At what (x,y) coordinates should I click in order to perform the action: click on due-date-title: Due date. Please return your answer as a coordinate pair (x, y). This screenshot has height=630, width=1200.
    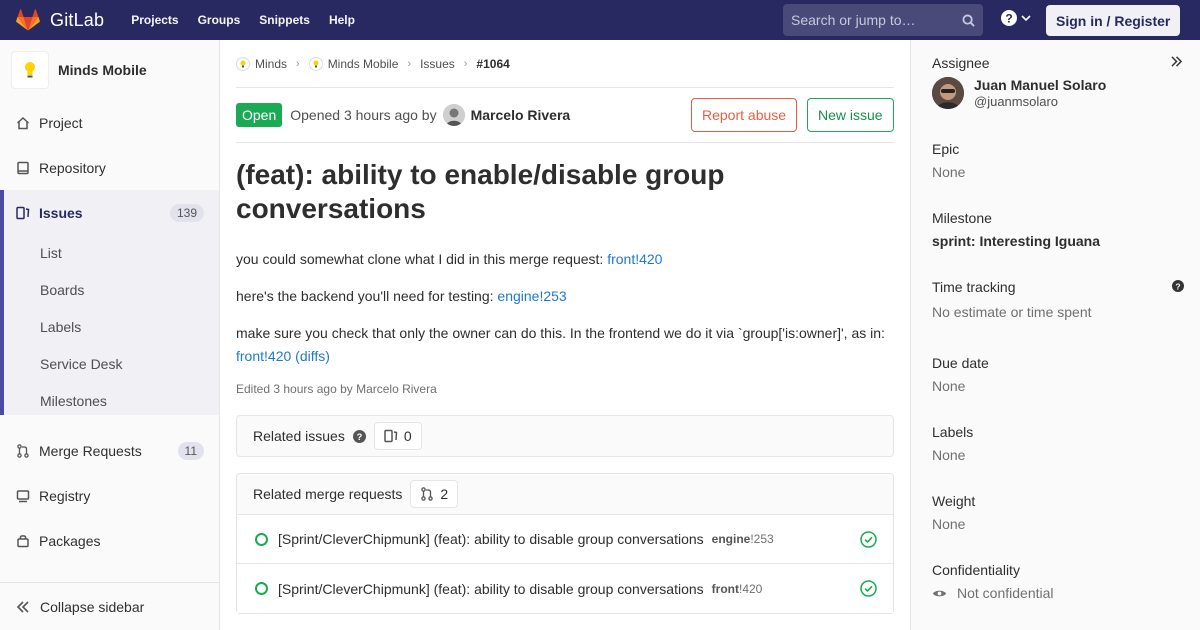
    Looking at the image, I should click on (960, 363).